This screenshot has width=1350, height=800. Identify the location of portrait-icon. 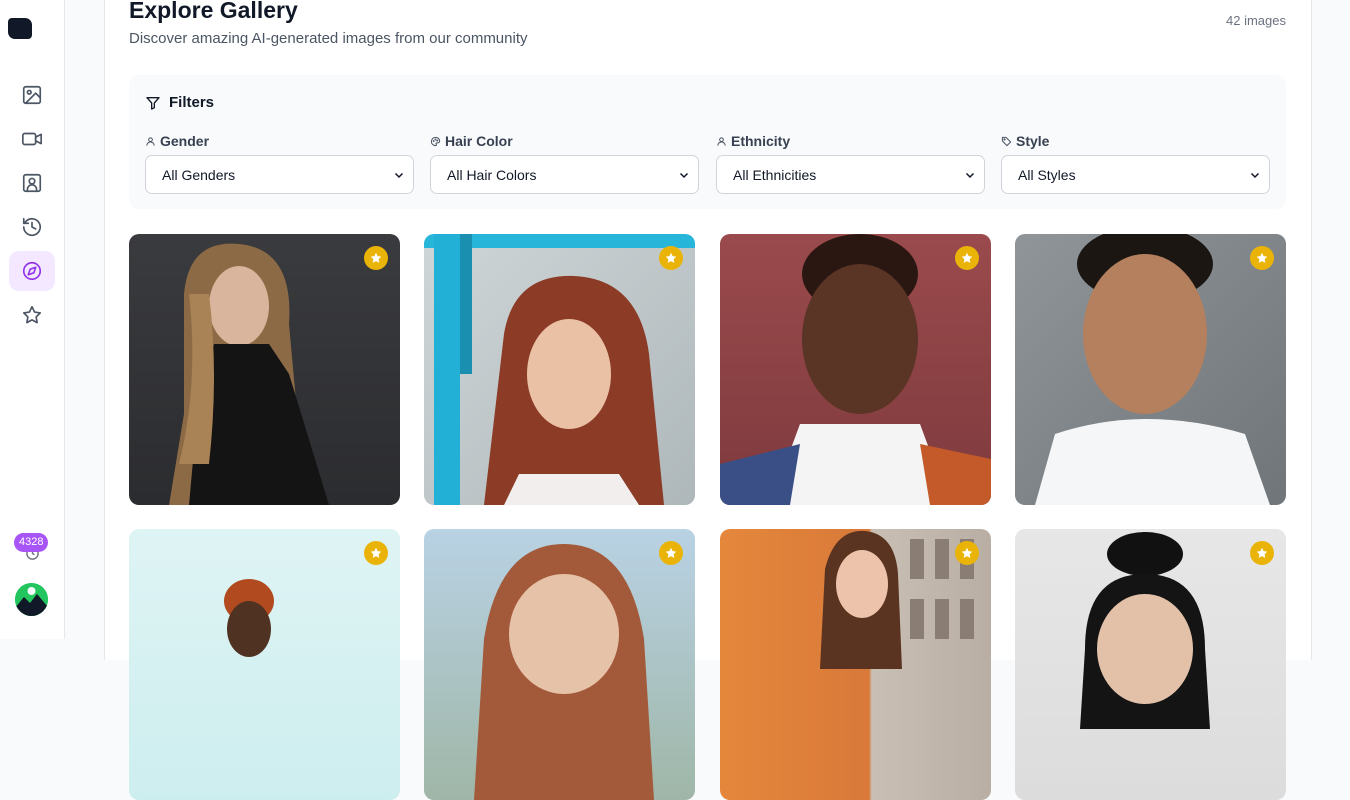
(32, 183).